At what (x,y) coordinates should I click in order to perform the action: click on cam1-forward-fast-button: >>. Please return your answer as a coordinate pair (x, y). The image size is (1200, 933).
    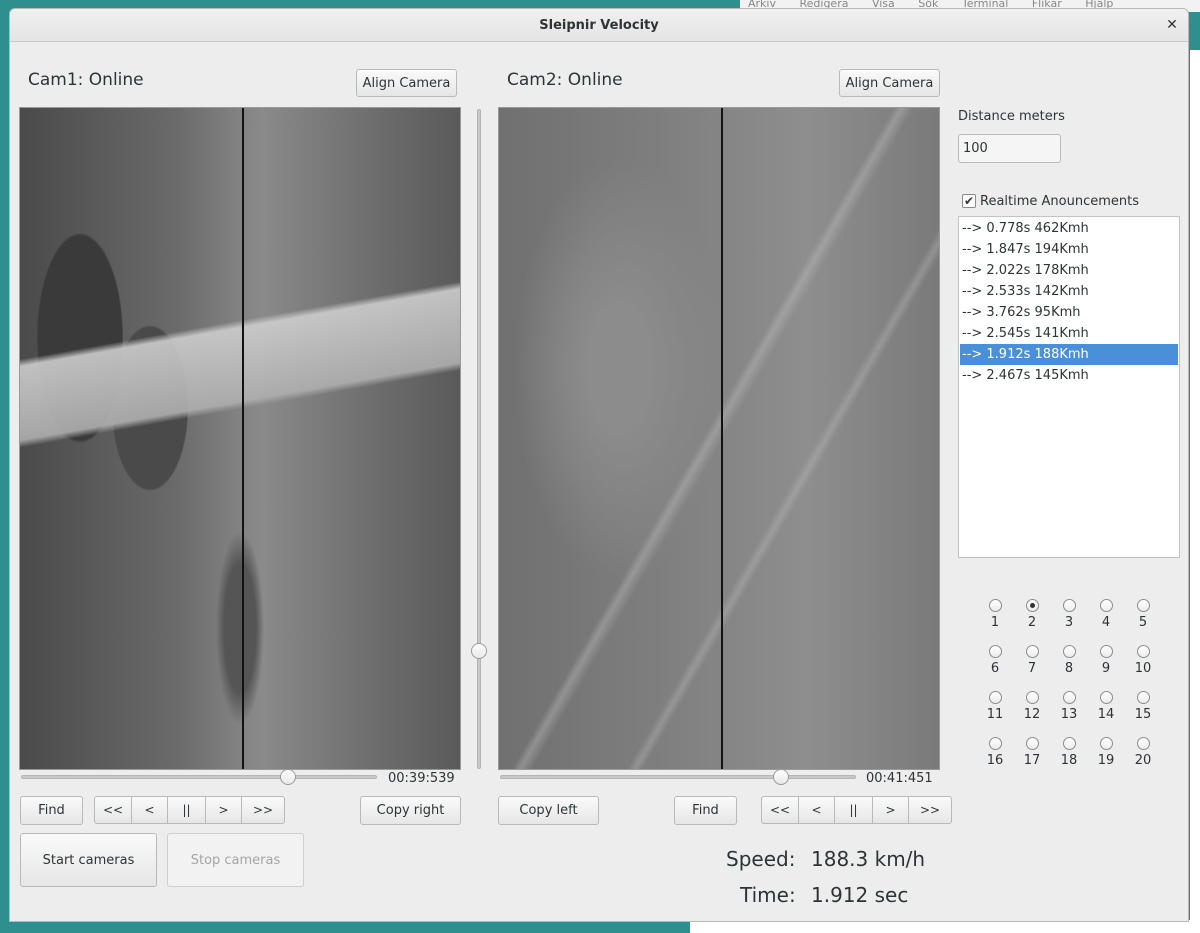
    Looking at the image, I should click on (263, 810).